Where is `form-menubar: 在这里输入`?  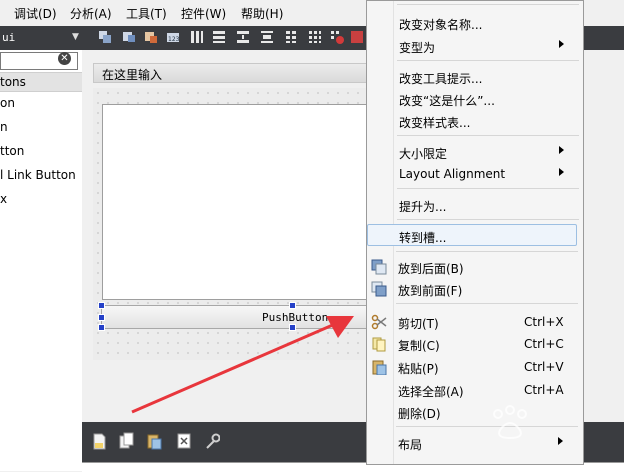 form-menubar: 在这里输入 is located at coordinates (230, 73).